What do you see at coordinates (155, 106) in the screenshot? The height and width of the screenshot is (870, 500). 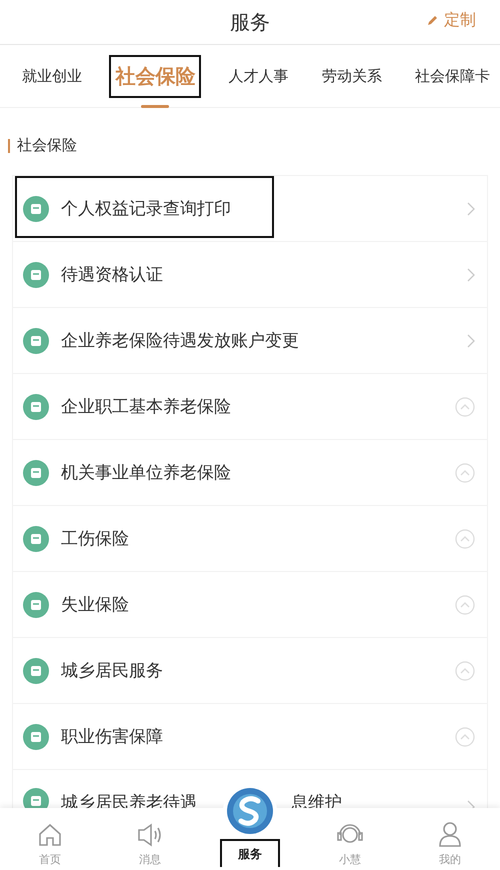 I see `tab-underline` at bounding box center [155, 106].